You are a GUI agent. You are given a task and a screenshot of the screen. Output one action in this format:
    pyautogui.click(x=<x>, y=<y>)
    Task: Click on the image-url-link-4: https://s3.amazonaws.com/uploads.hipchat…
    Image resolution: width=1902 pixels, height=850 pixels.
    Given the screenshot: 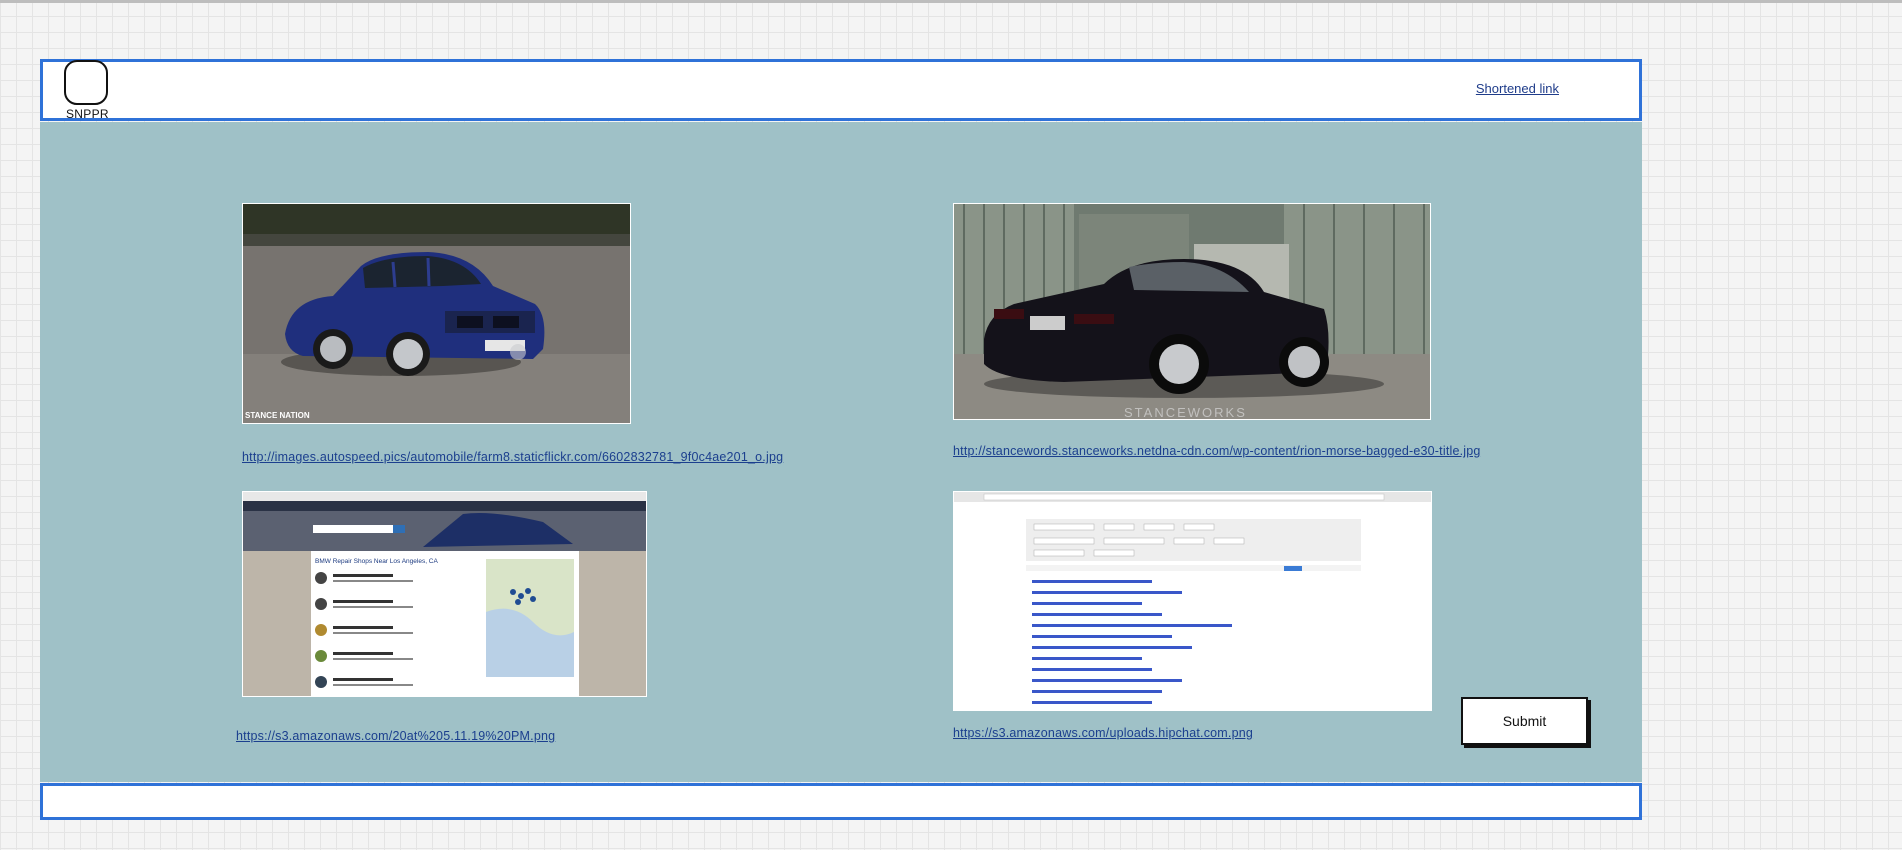 What is the action you would take?
    pyautogui.click(x=1103, y=733)
    